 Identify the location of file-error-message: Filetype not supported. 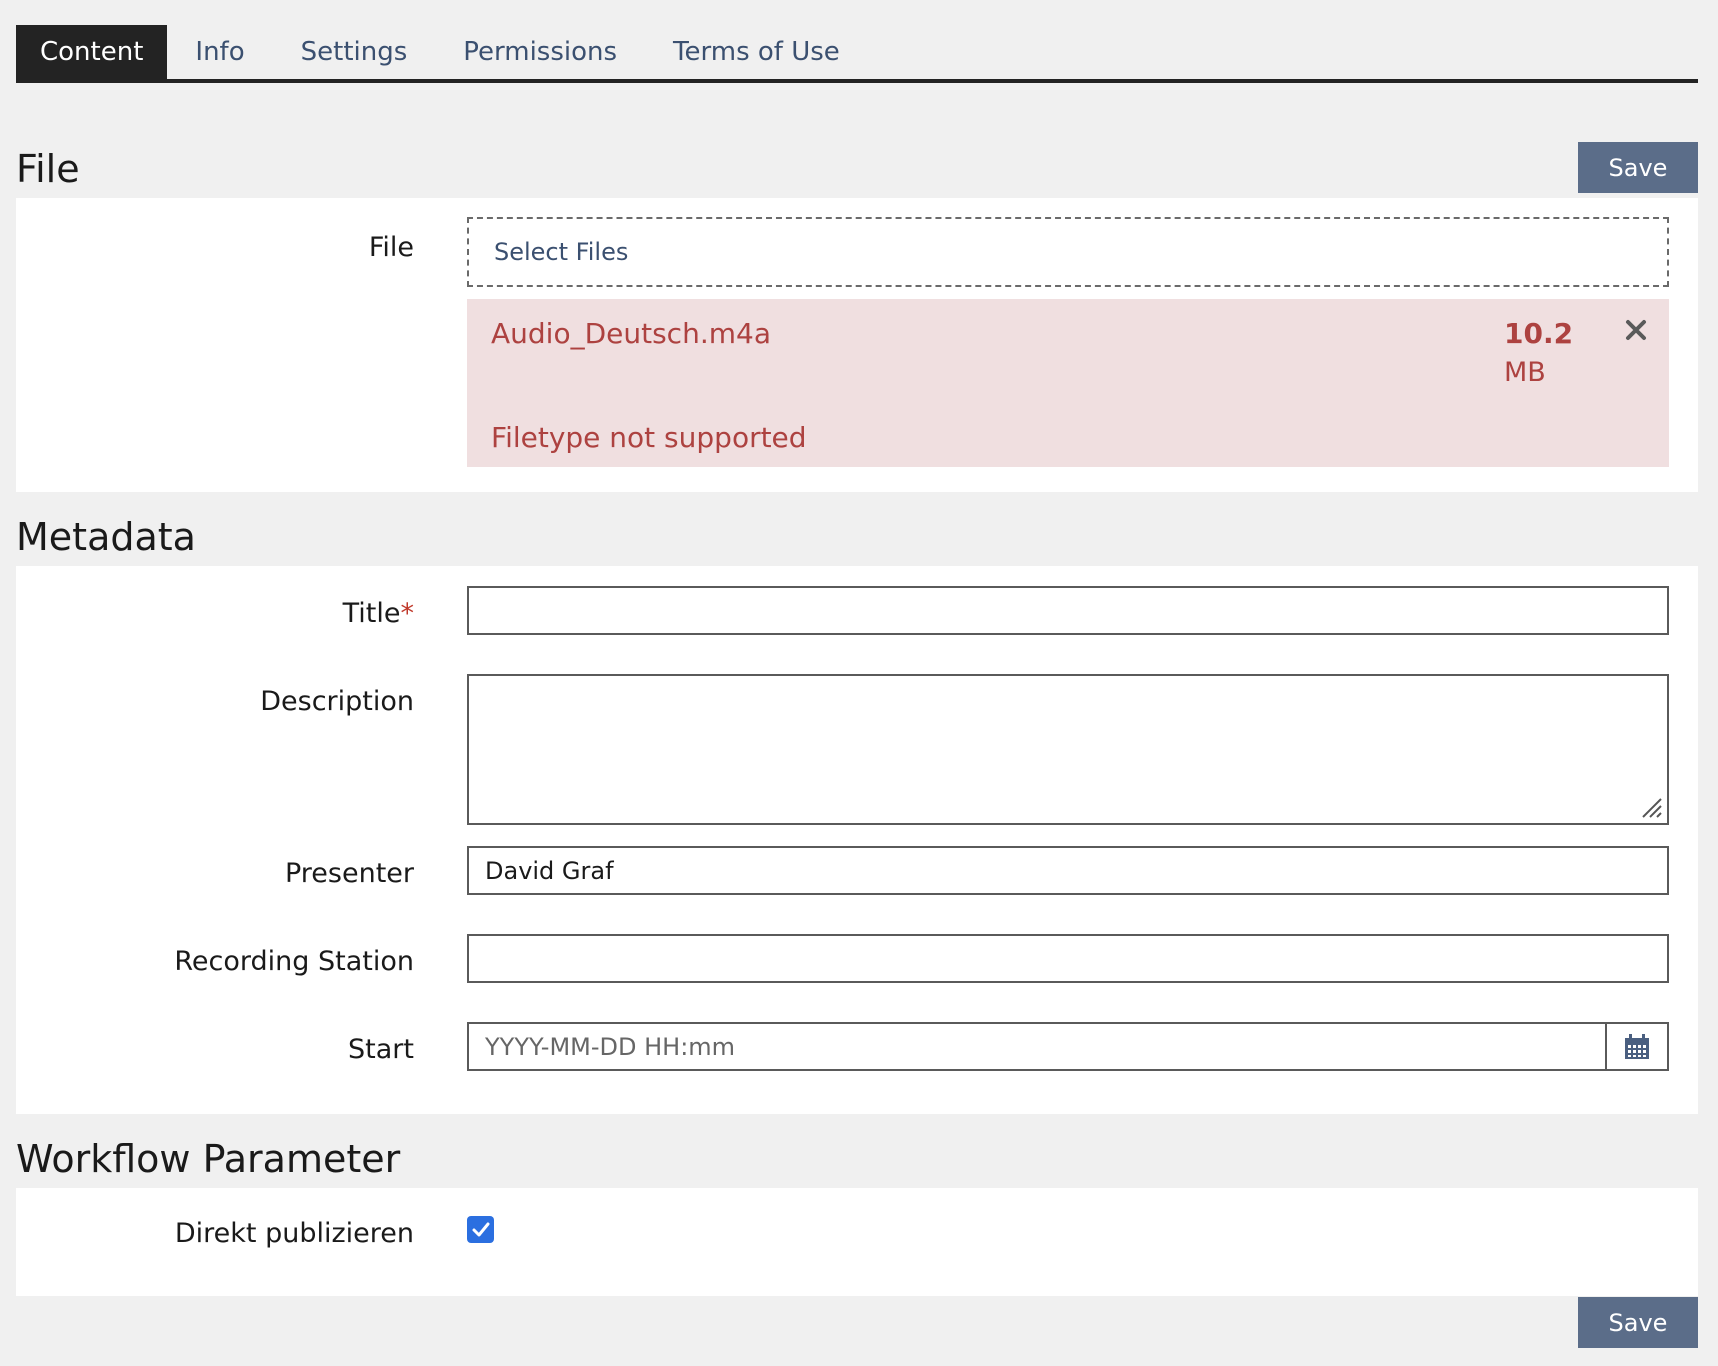
(649, 437).